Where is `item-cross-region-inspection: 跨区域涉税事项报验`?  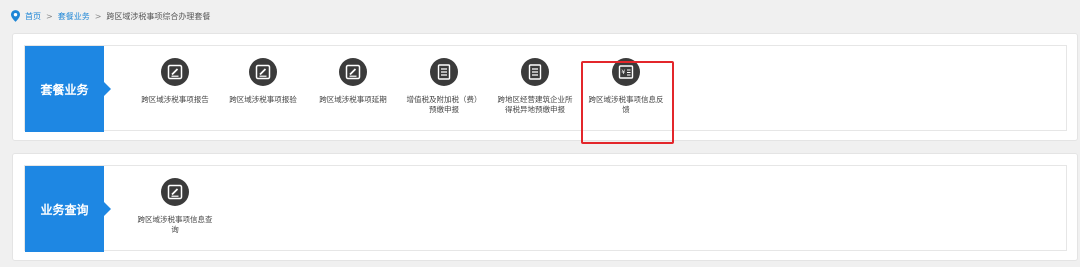 item-cross-region-inspection: 跨区域涉税事项报验 is located at coordinates (263, 81).